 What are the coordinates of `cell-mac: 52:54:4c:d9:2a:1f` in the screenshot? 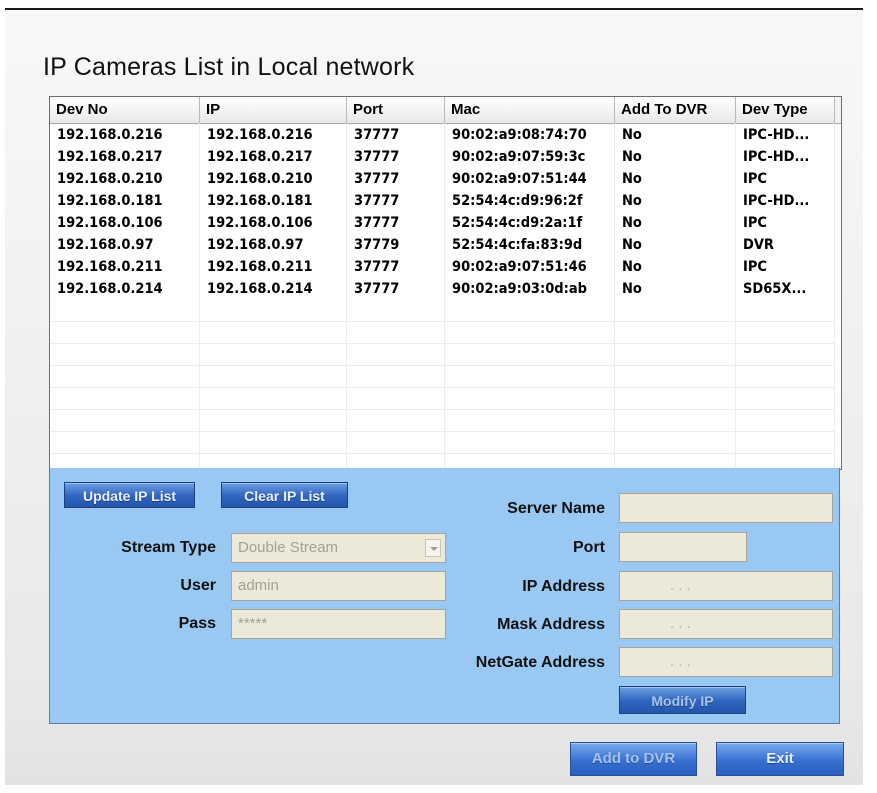 It's located at (517, 223).